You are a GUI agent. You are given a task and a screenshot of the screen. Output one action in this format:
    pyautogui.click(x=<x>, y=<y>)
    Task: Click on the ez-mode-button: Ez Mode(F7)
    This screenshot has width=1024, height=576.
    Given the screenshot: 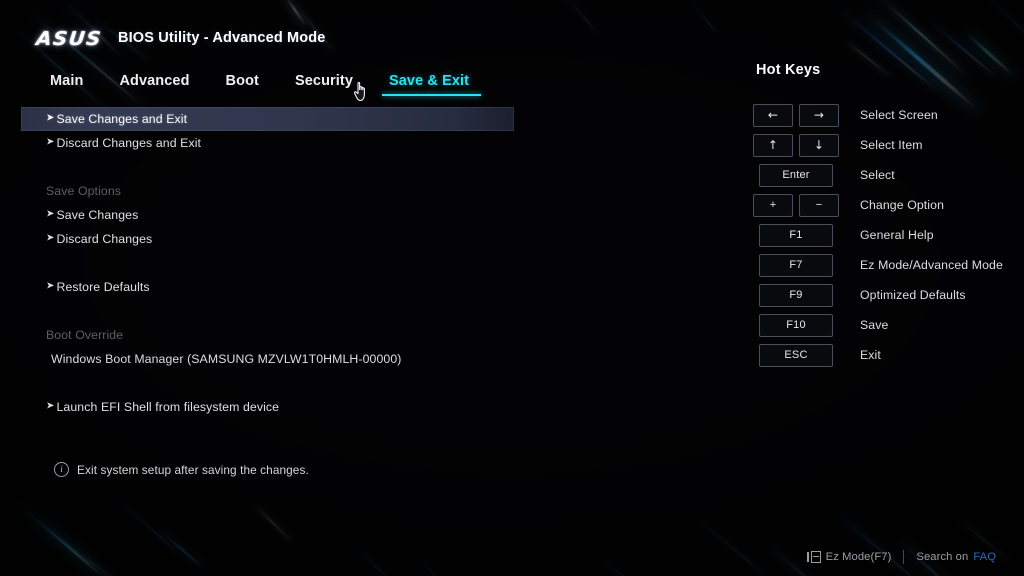 What is the action you would take?
    pyautogui.click(x=849, y=557)
    